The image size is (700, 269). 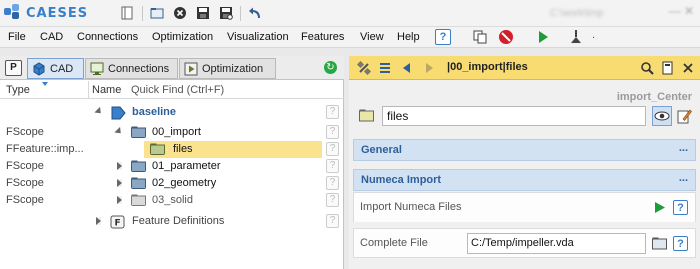 What do you see at coordinates (186, 166) in the screenshot?
I see `tree-label: 01_parameter` at bounding box center [186, 166].